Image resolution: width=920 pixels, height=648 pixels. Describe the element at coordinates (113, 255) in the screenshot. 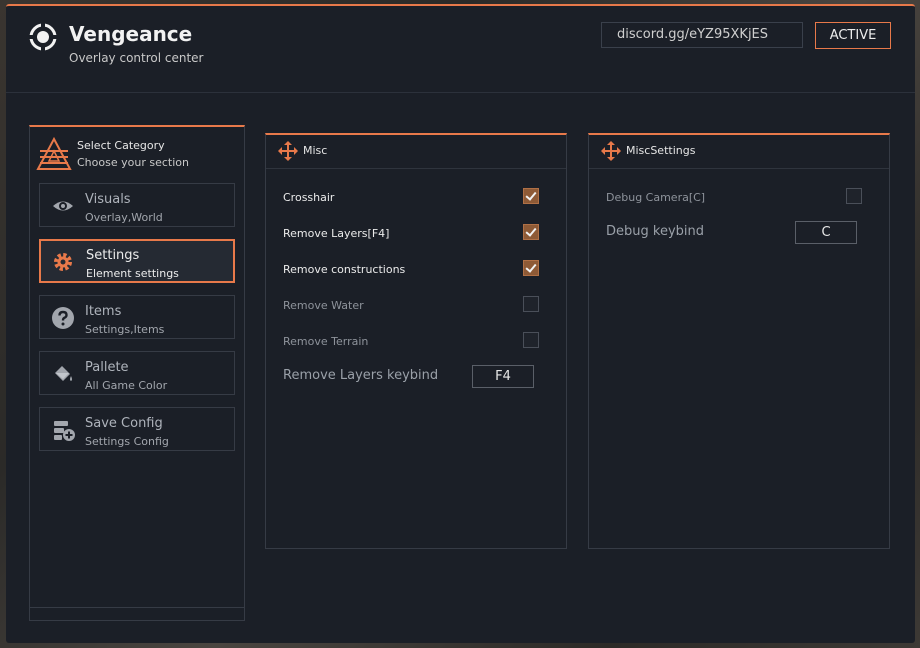

I see `sidebar-item-label: Settings` at that location.